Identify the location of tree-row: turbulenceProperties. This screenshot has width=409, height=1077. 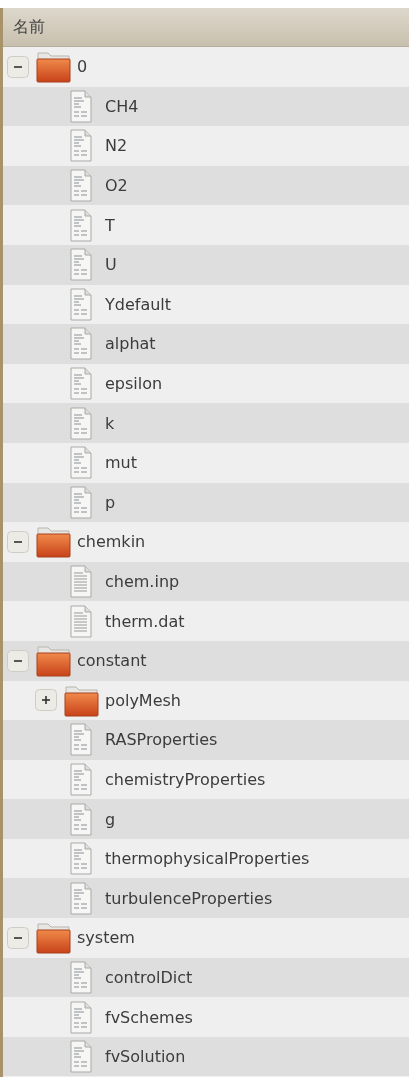
(206, 898).